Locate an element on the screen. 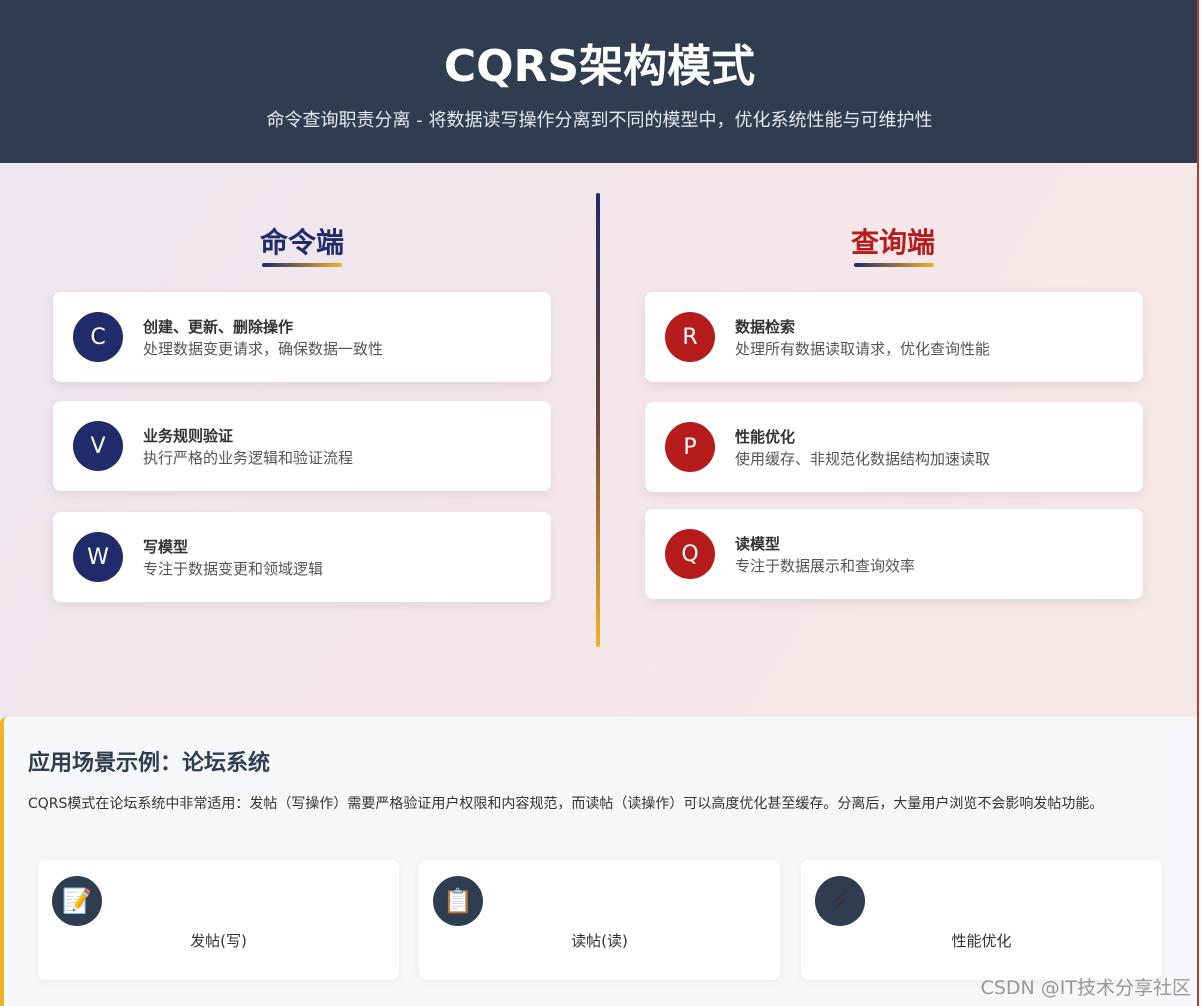 The width and height of the screenshot is (1201, 1006). badge-w: W is located at coordinates (98, 557).